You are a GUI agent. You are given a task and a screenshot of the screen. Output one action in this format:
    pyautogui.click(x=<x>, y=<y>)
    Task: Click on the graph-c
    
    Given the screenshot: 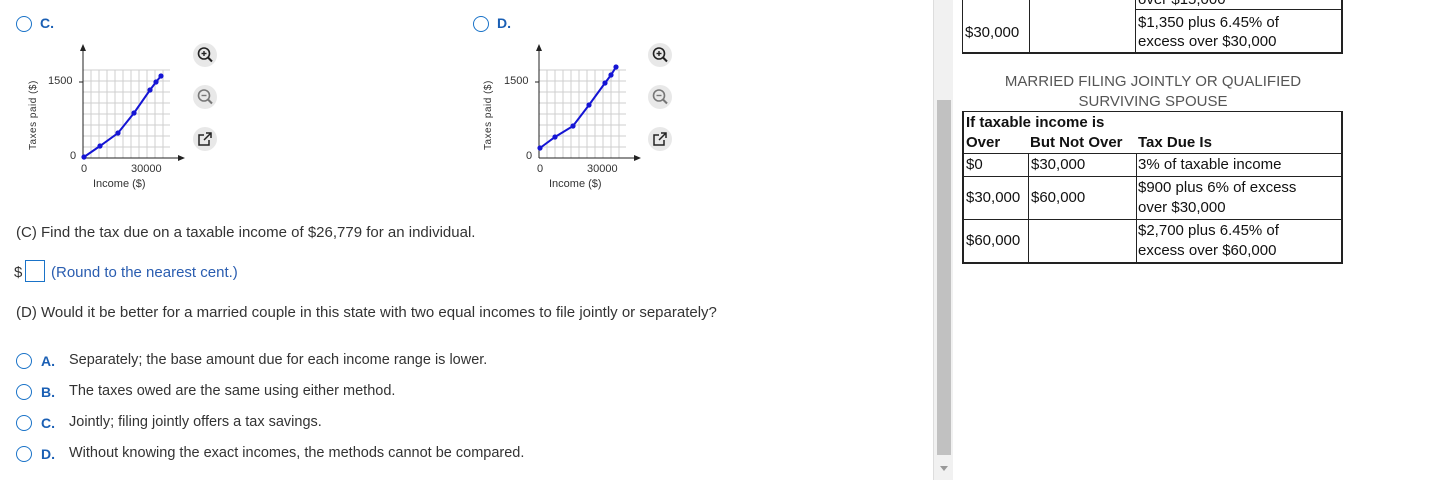 What is the action you would take?
    pyautogui.click(x=132, y=102)
    